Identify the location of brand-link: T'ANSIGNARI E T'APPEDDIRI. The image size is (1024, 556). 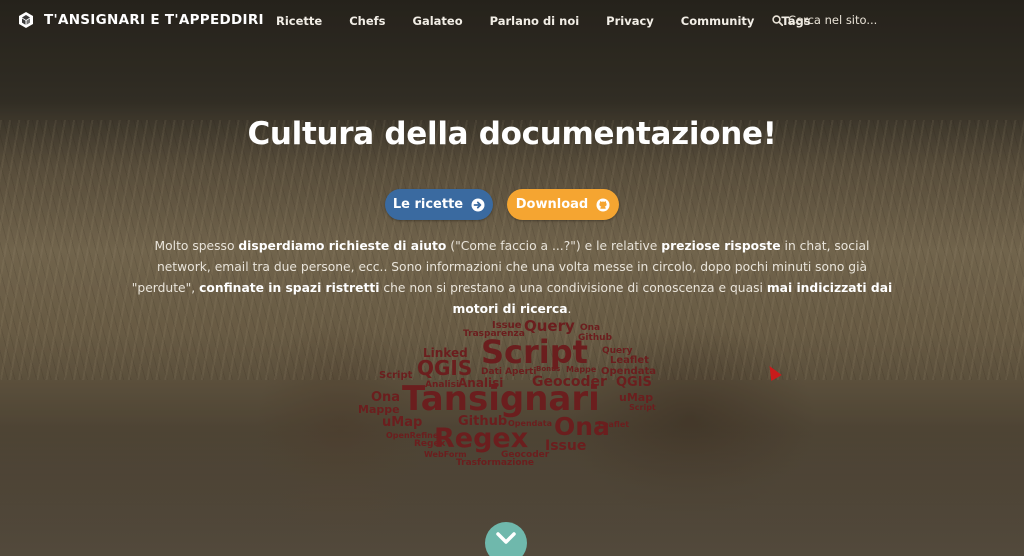
(141, 20).